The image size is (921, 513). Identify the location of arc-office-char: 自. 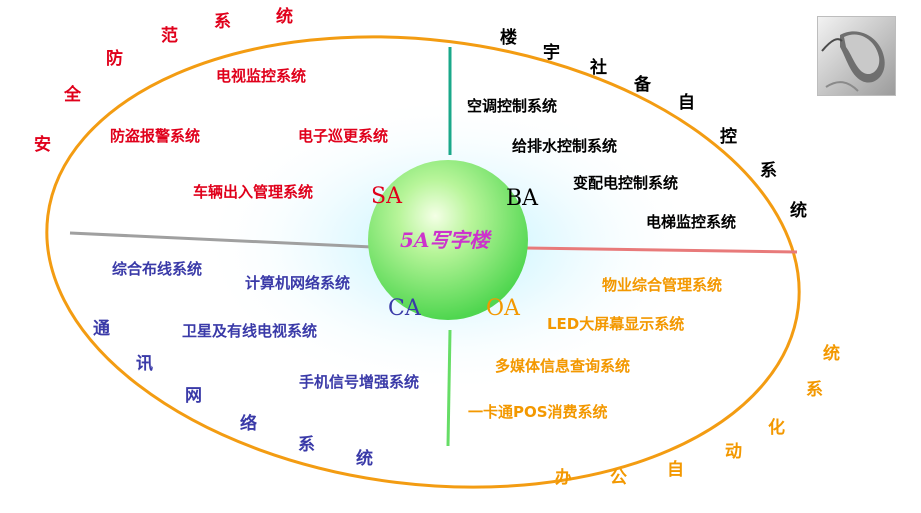
(675, 470).